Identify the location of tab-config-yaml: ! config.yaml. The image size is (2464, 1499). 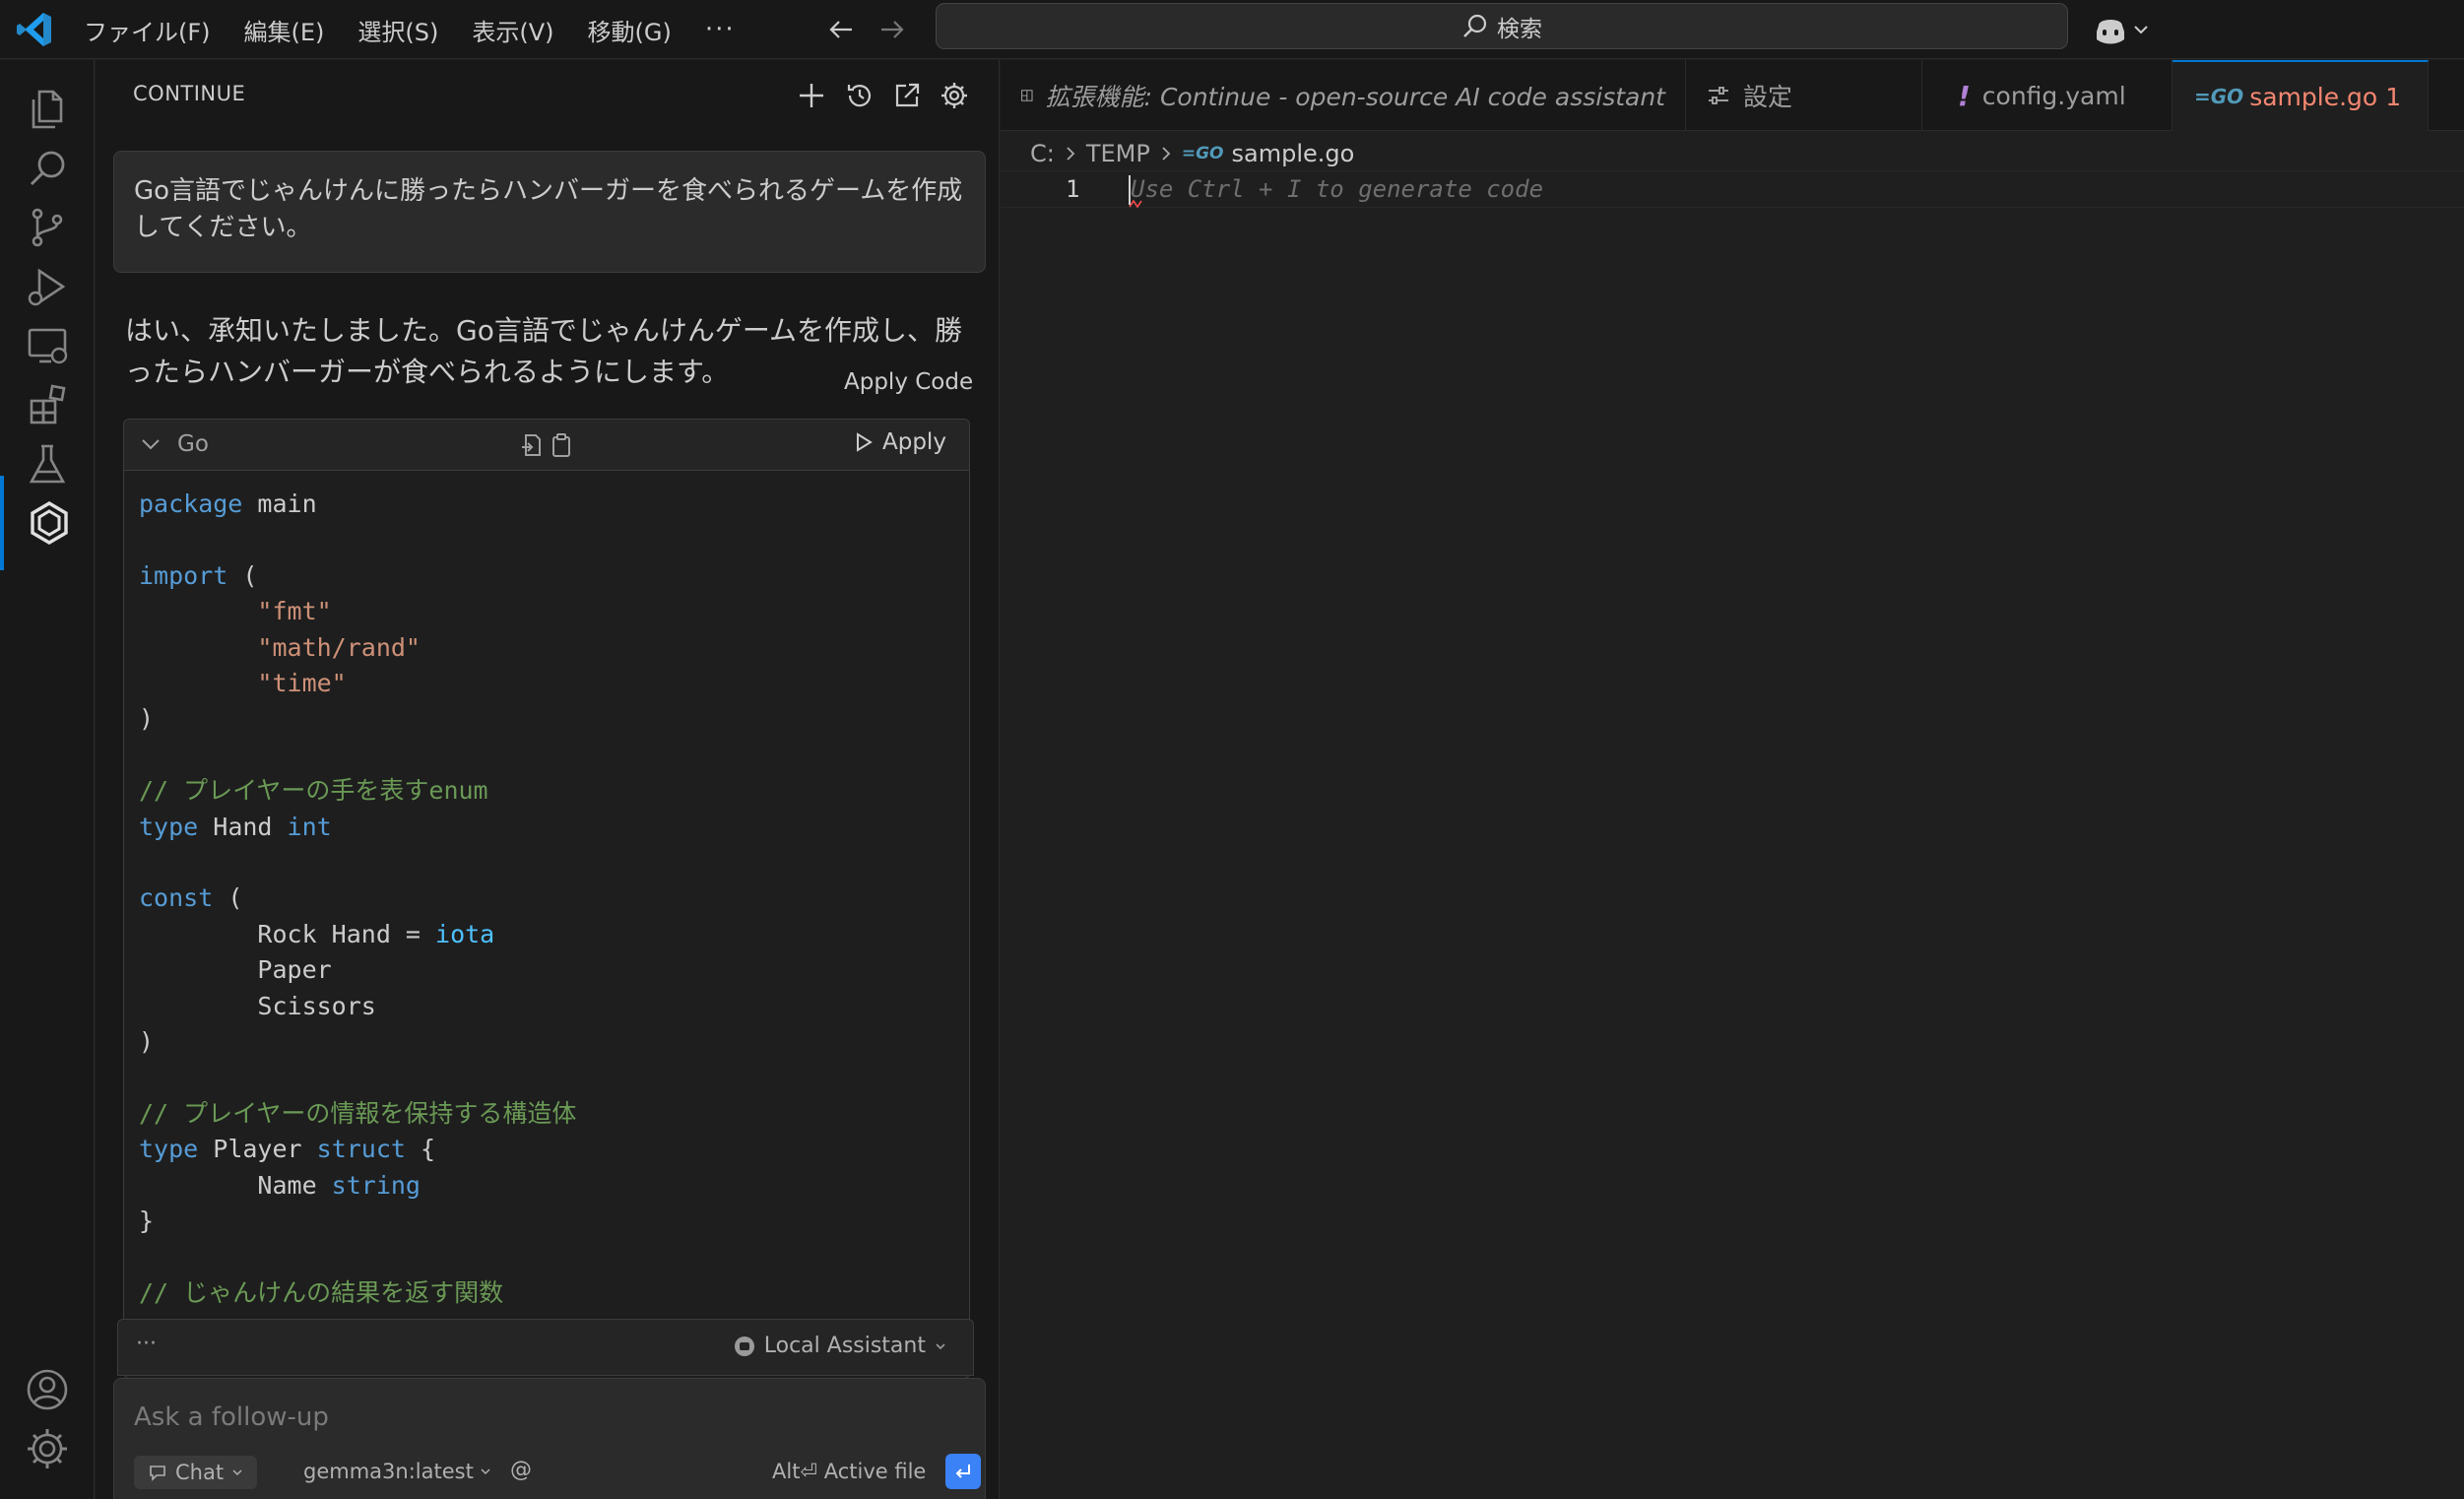
(2047, 95).